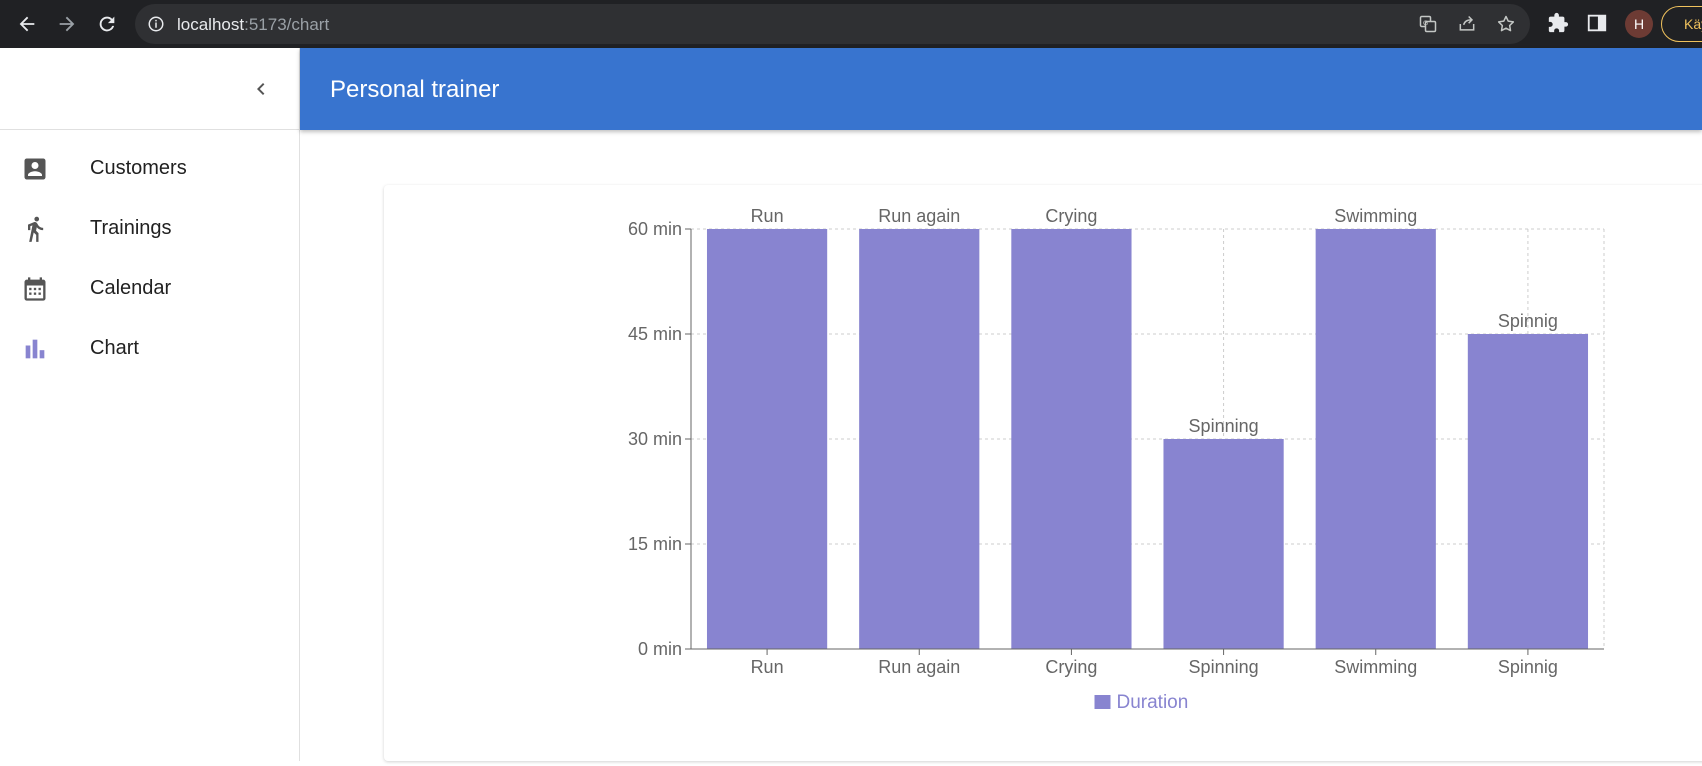 This screenshot has height=766, width=1702. I want to click on site-info-icon, so click(156, 24).